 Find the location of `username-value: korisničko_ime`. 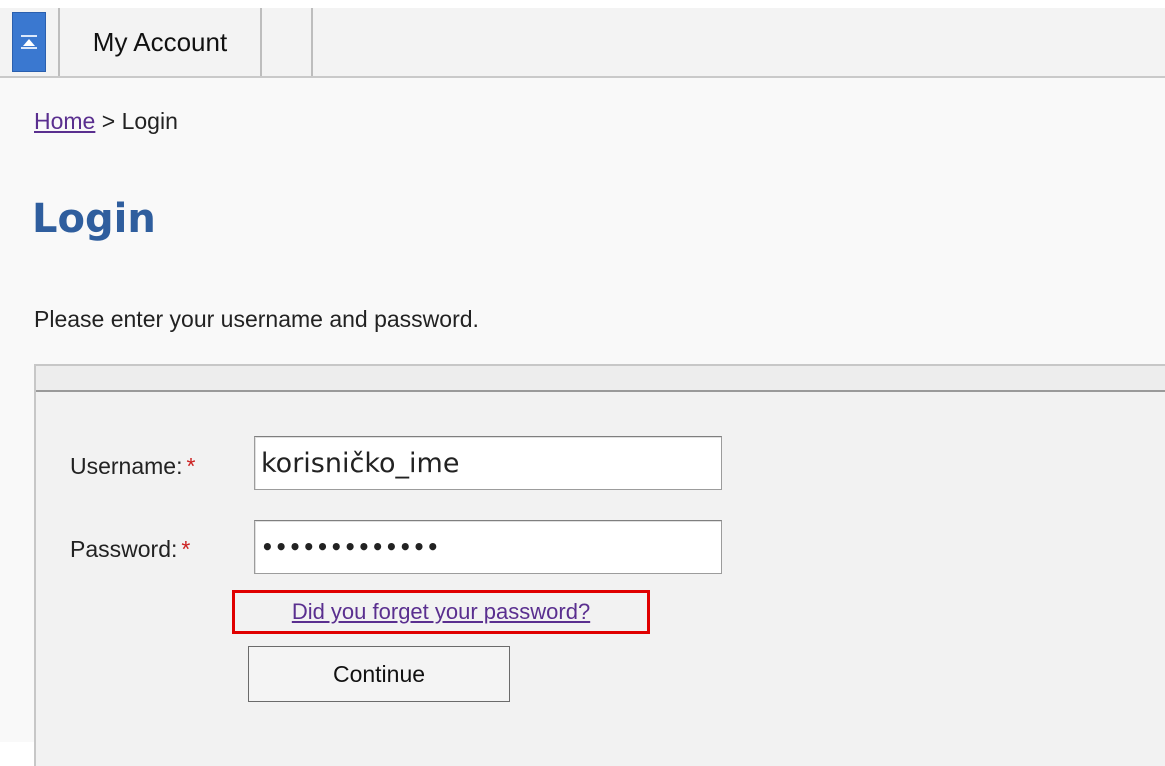

username-value: korisničko_ime is located at coordinates (360, 463).